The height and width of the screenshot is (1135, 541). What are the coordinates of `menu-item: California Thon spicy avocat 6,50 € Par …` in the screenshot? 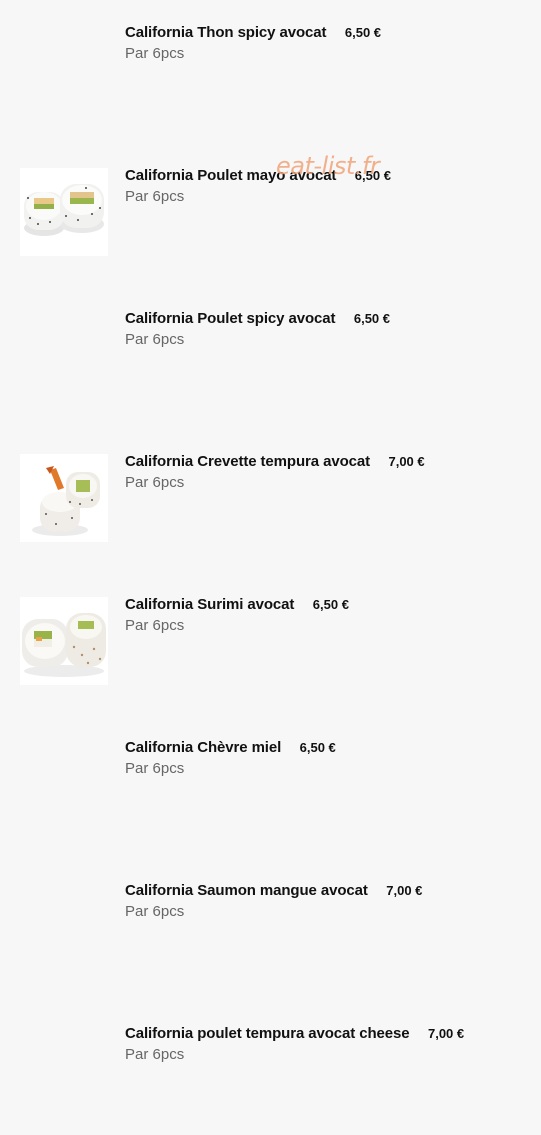 It's located at (270, 79).